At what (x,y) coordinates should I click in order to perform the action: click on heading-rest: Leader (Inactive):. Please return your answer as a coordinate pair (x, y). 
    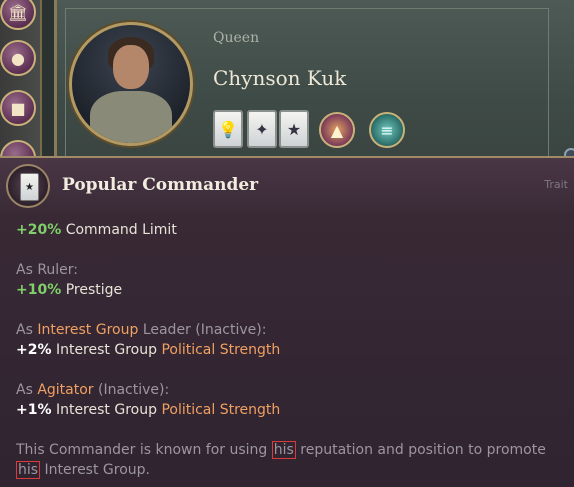
    Looking at the image, I should click on (204, 330).